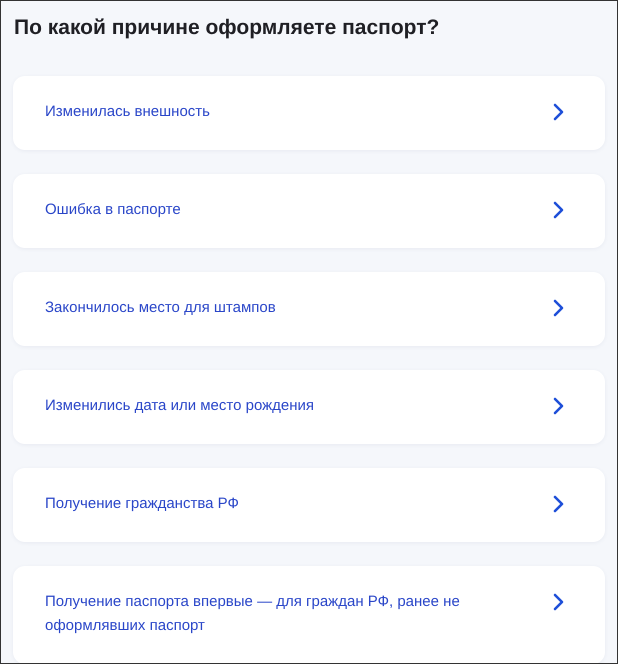 This screenshot has height=664, width=618. I want to click on page-title: По какой причине оформляете паспорт?, so click(227, 28).